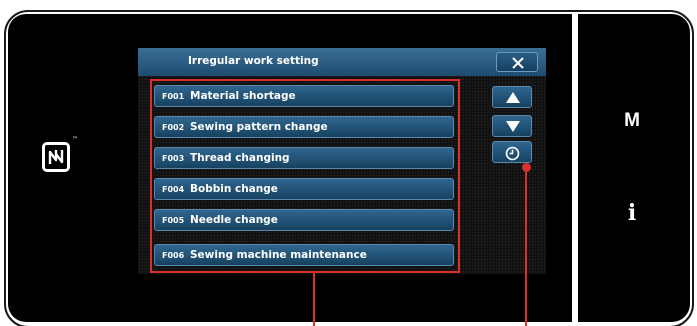  I want to click on scroll-down-button, so click(512, 126).